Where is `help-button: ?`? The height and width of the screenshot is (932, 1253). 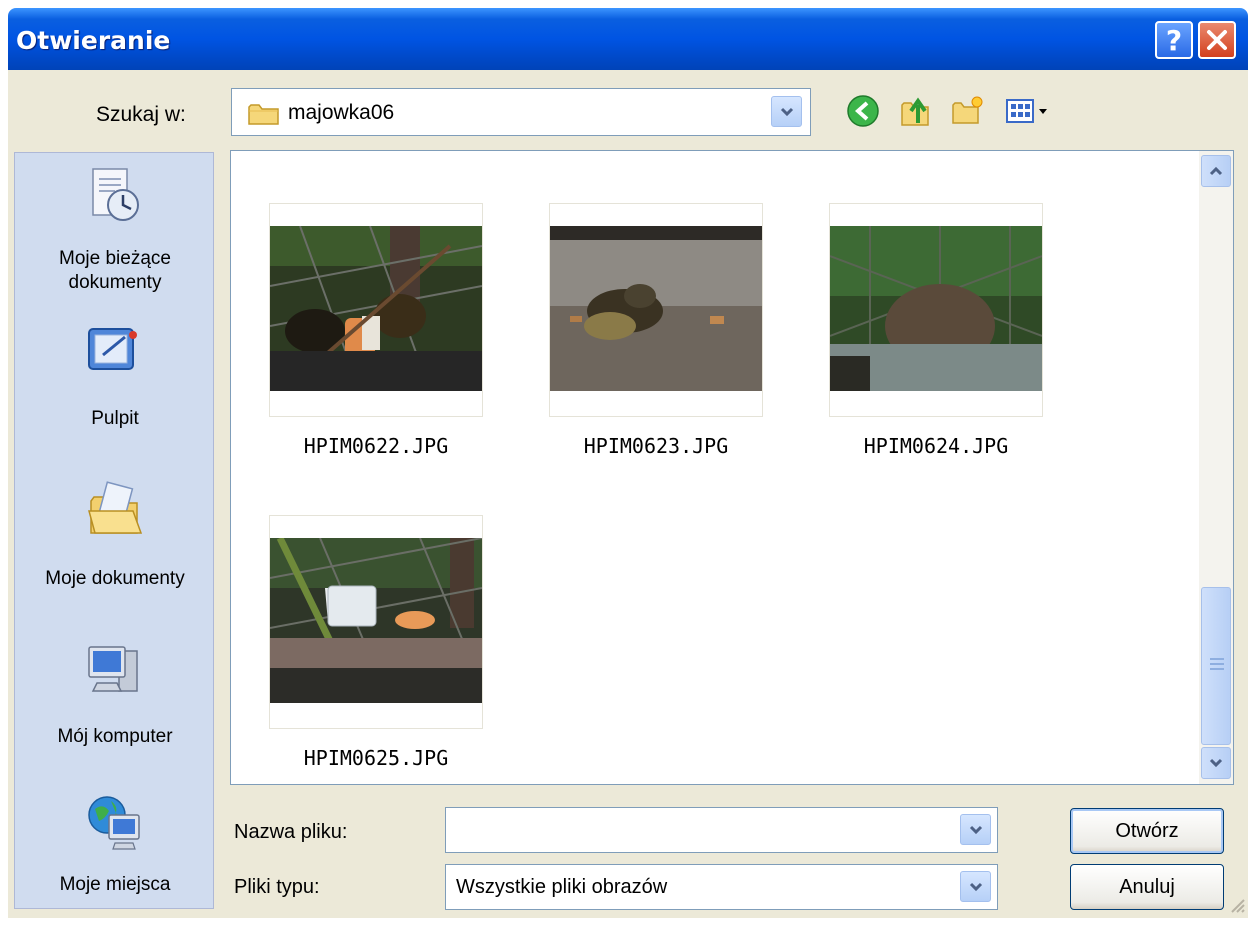
help-button: ? is located at coordinates (1174, 40).